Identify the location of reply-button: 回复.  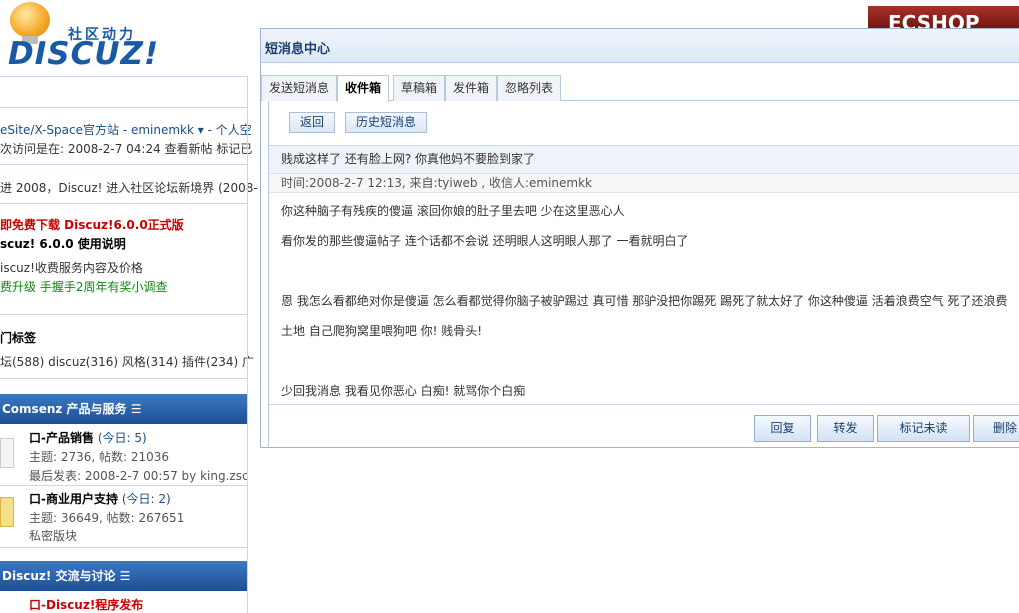
(782, 428).